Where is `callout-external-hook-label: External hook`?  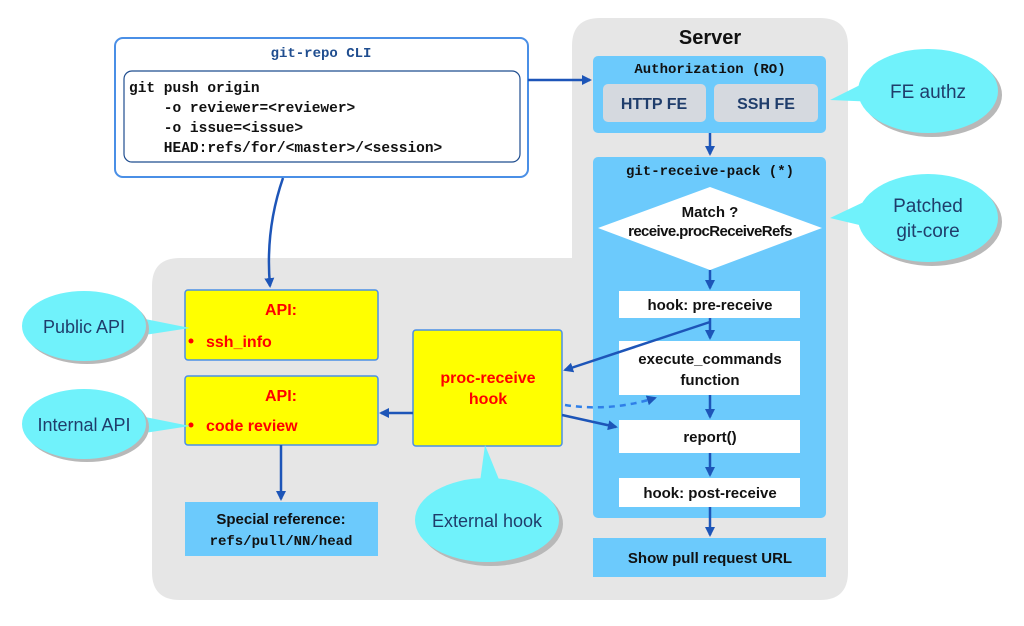 callout-external-hook-label: External hook is located at coordinates (487, 521).